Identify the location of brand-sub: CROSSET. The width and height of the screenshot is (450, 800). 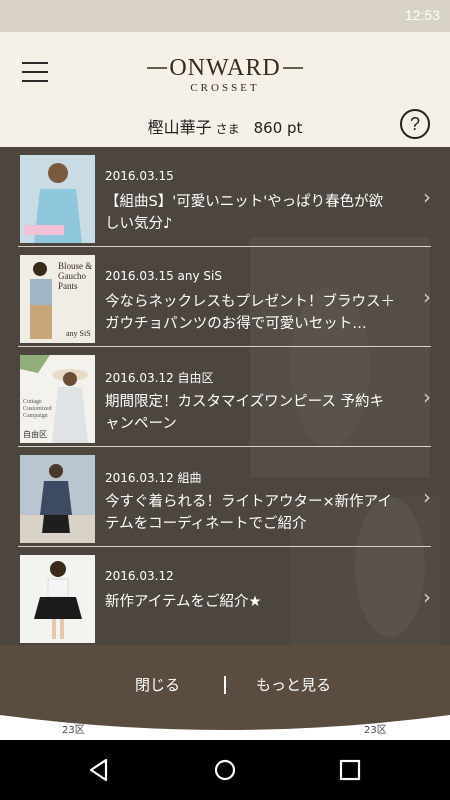
(225, 88).